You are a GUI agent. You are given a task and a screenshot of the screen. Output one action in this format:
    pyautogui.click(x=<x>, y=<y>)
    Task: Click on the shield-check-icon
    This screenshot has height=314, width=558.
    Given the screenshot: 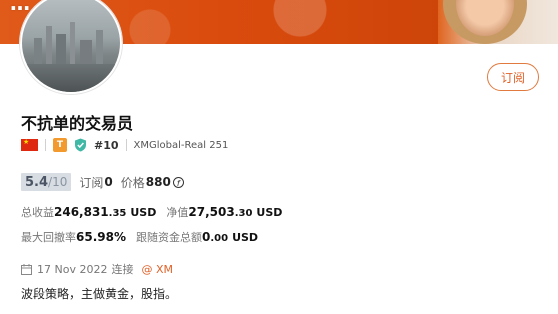 What is the action you would take?
    pyautogui.click(x=80, y=145)
    